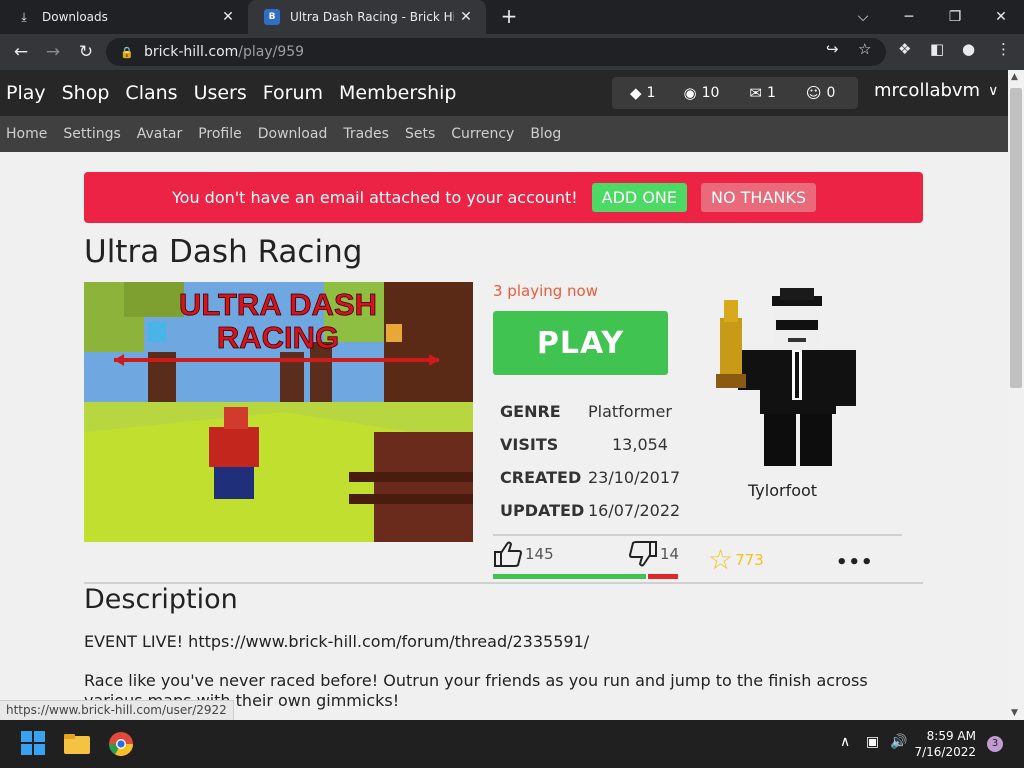 Image resolution: width=1024 pixels, height=768 pixels. I want to click on creator-name: Tylorfoot, so click(782, 490).